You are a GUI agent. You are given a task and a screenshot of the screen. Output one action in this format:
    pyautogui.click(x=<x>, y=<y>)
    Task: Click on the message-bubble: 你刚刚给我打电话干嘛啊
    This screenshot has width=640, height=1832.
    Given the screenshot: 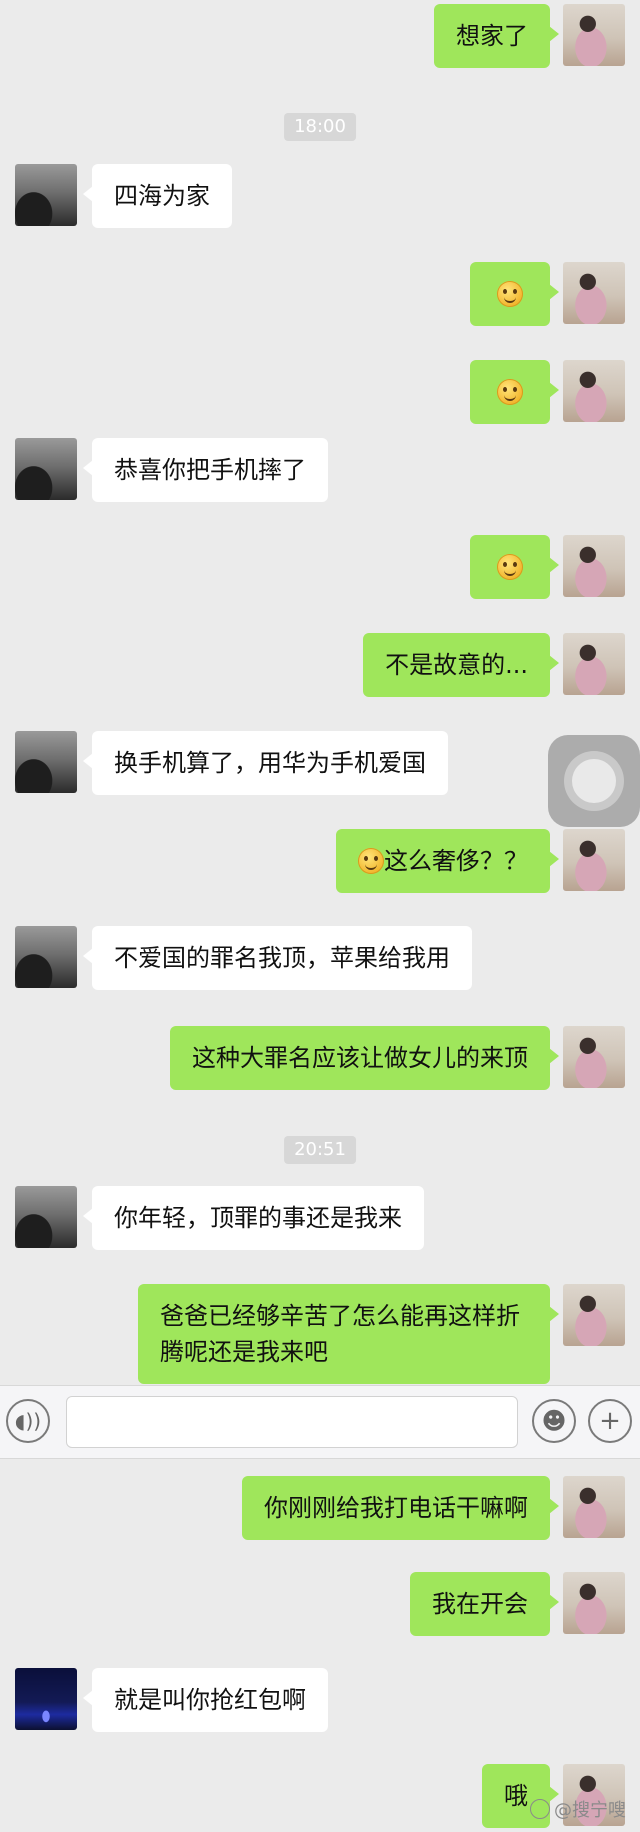 What is the action you would take?
    pyautogui.click(x=400, y=1508)
    